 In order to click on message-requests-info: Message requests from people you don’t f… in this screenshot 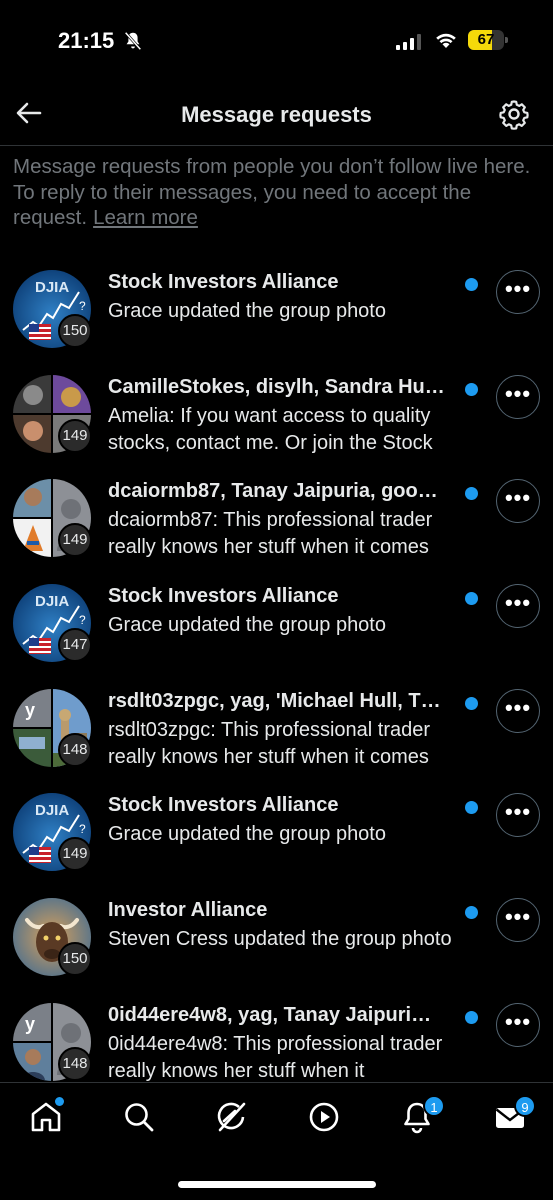, I will do `click(278, 192)`.